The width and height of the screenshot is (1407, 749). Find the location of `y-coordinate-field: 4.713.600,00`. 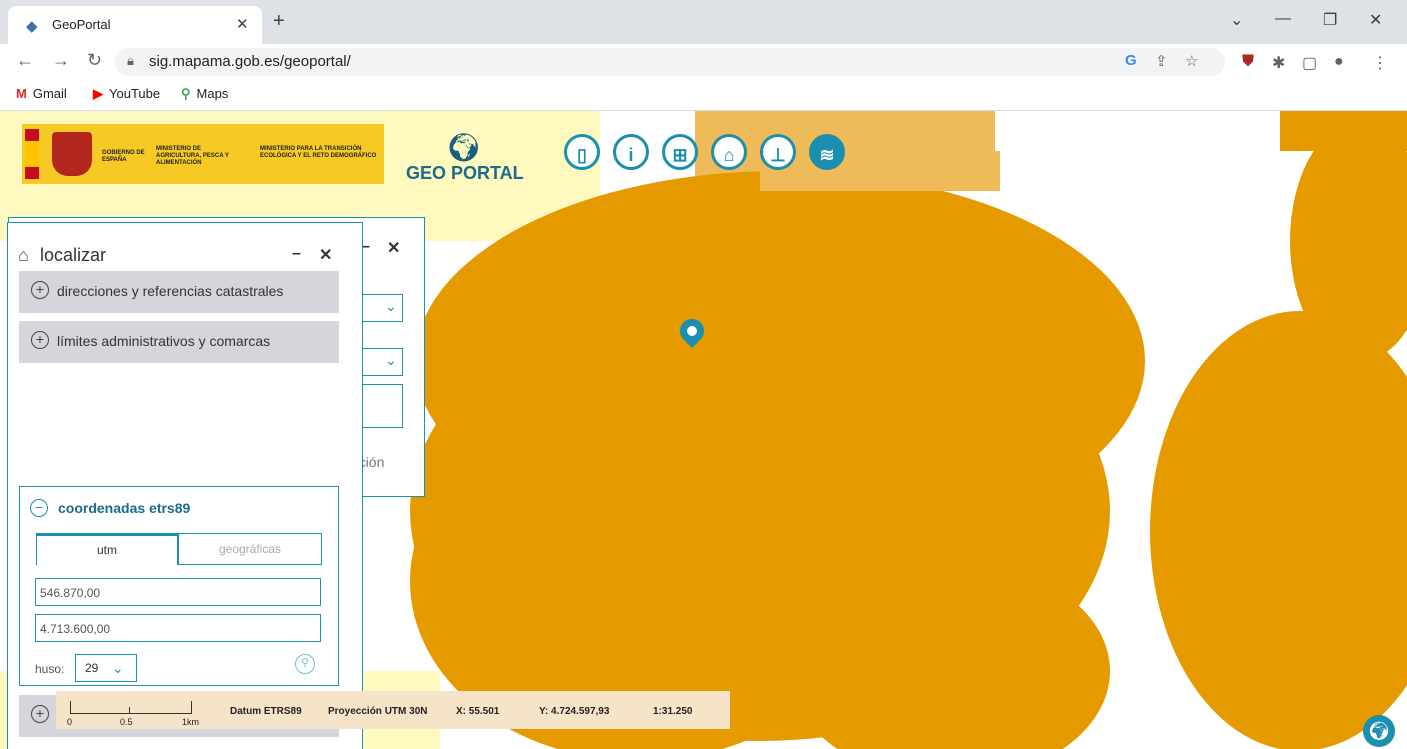

y-coordinate-field: 4.713.600,00 is located at coordinates (178, 628).